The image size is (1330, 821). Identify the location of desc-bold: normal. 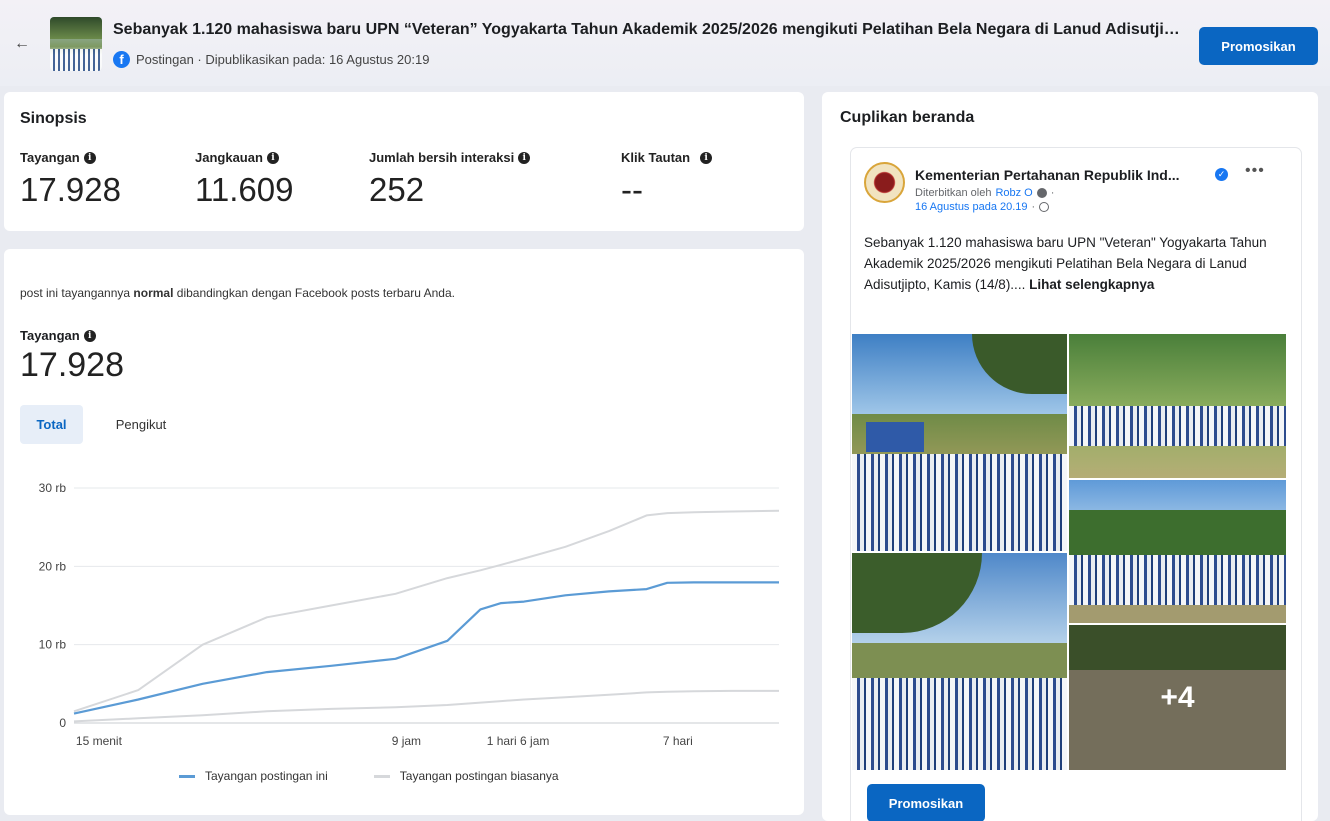
(153, 293).